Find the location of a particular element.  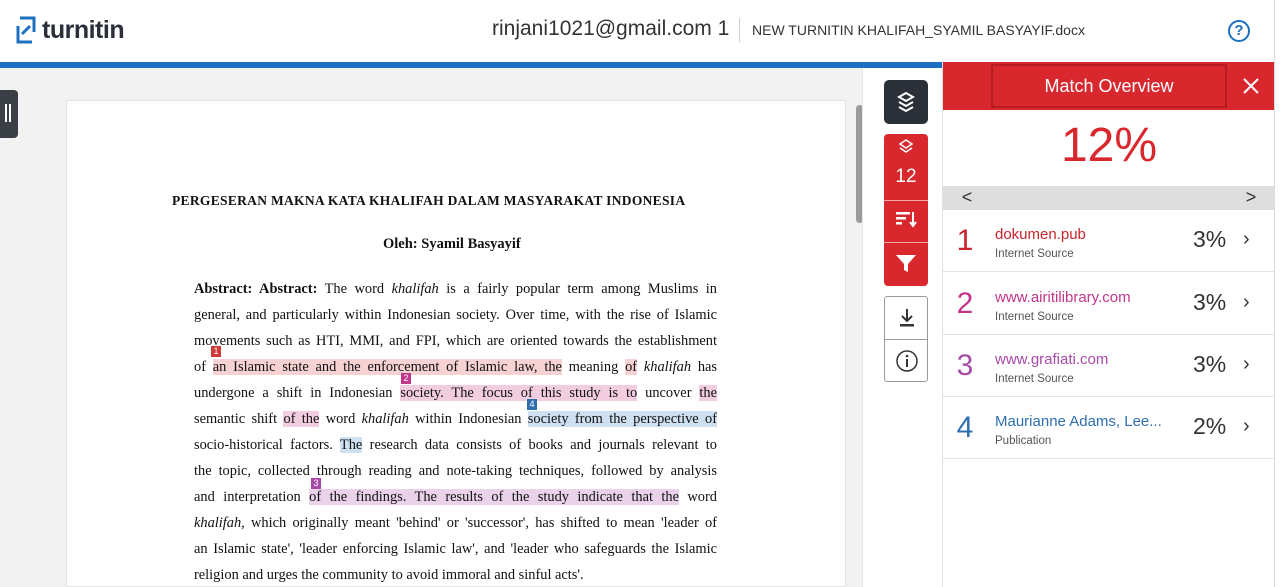

text-span: uncover is located at coordinates (668, 393).